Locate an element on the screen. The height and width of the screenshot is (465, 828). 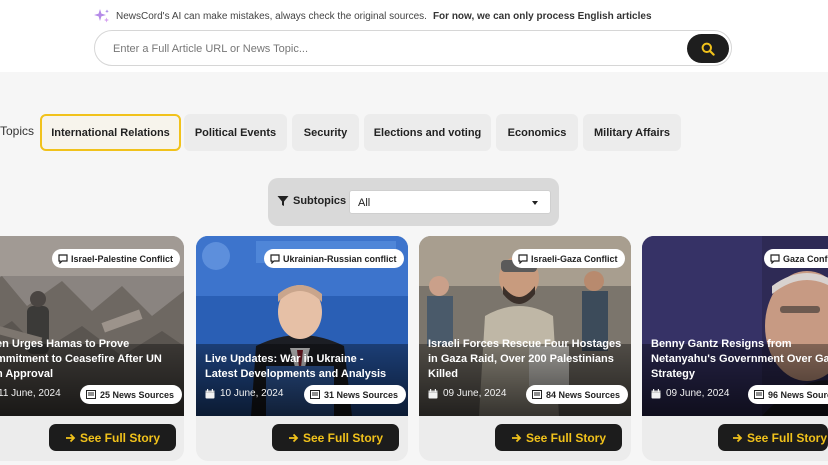
story-title-line: Latest Developments and Analysis is located at coordinates (296, 374).